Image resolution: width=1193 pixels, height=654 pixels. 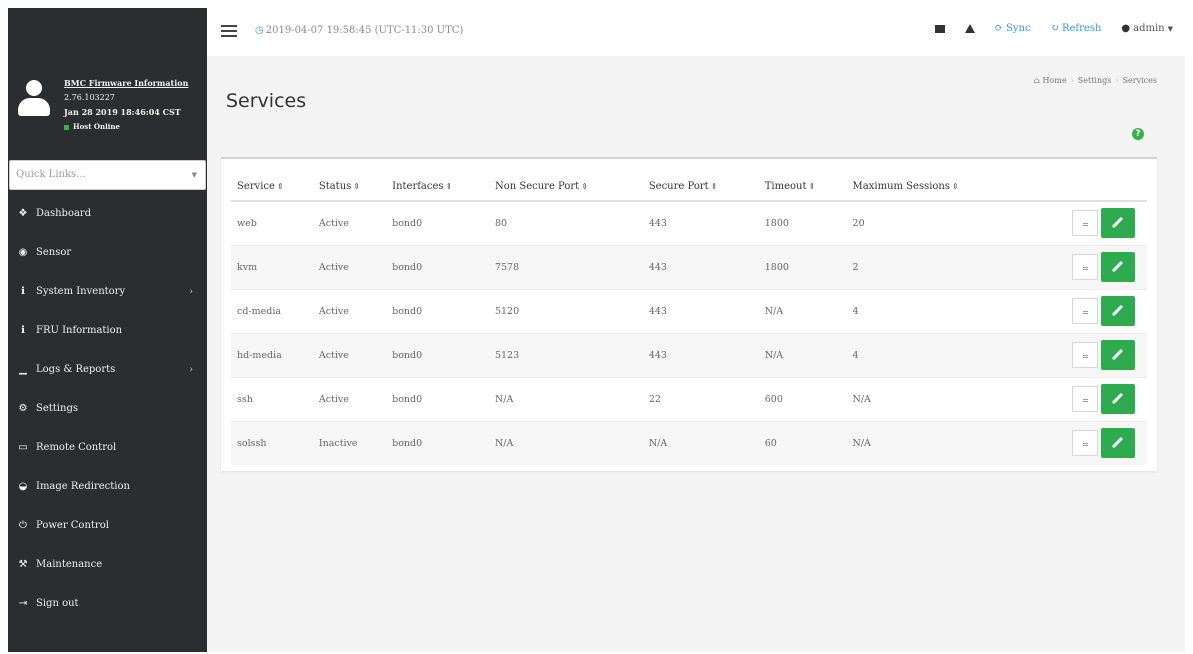 What do you see at coordinates (23, 447) in the screenshot?
I see `monitor-icon: ▭` at bounding box center [23, 447].